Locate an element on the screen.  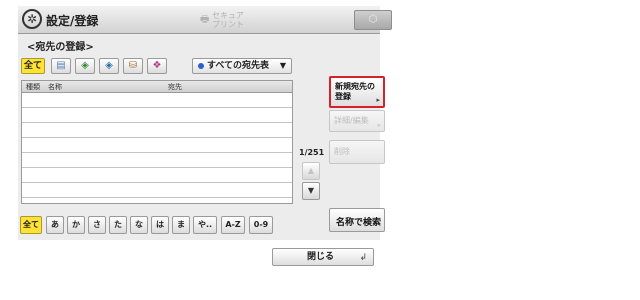
scroll-down-button: ▼ is located at coordinates (311, 191).